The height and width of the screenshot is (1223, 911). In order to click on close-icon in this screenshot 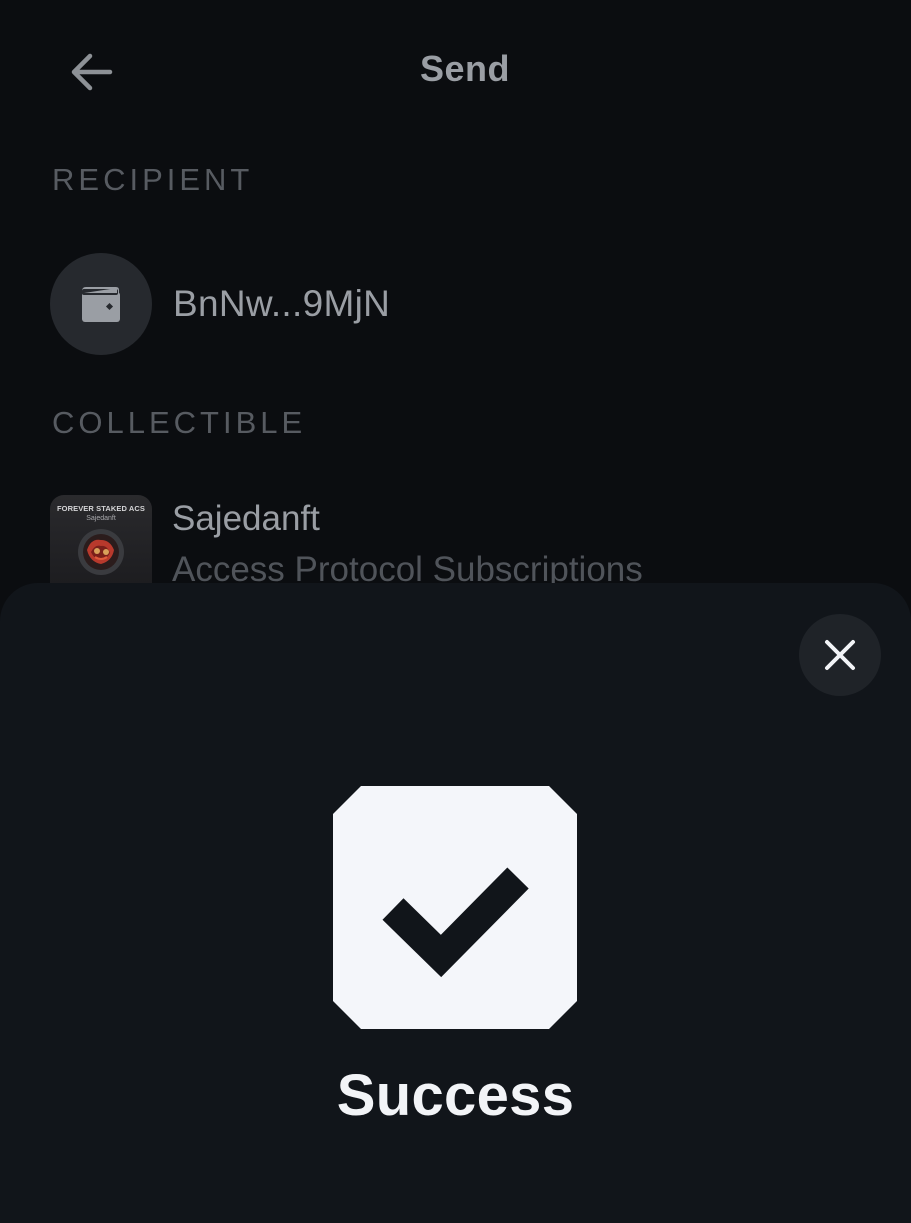, I will do `click(840, 655)`.